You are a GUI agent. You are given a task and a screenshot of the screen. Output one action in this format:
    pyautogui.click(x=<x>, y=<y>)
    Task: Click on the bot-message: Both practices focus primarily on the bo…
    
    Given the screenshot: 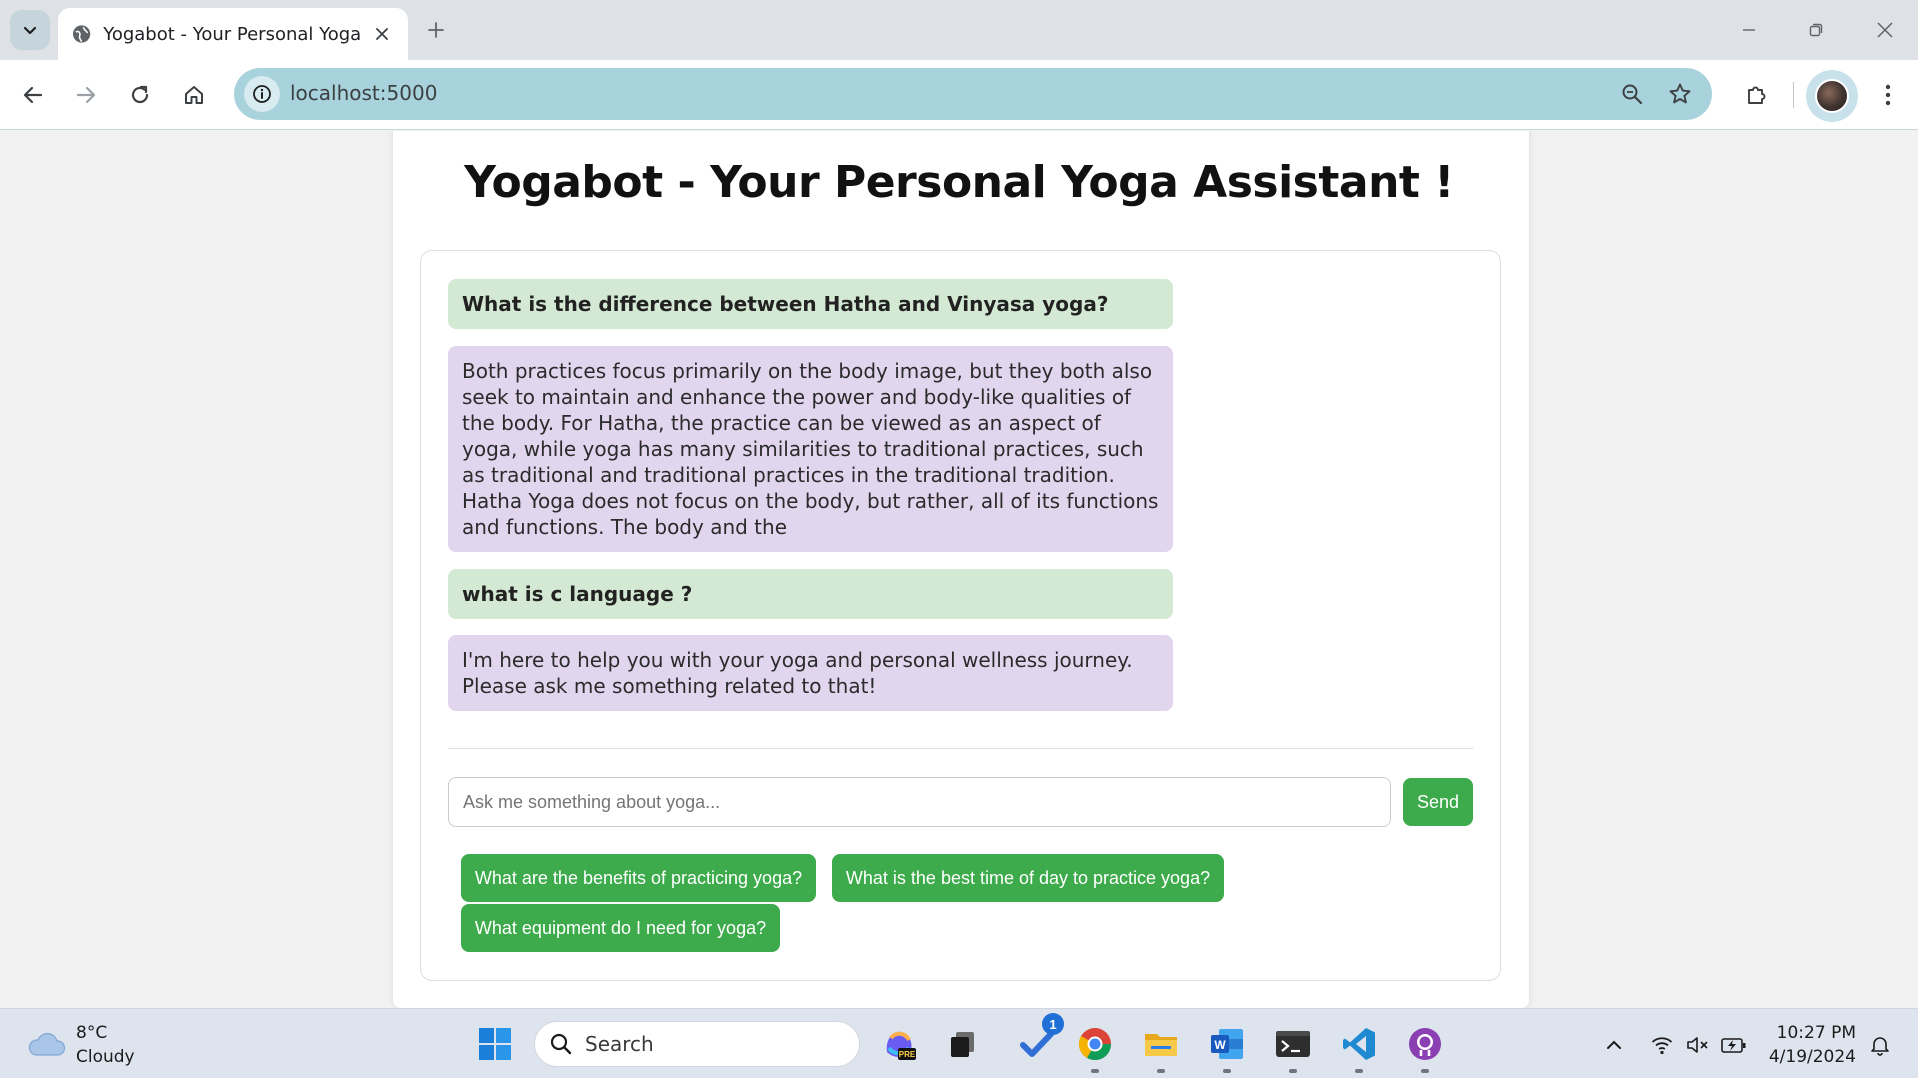 What is the action you would take?
    pyautogui.click(x=810, y=449)
    